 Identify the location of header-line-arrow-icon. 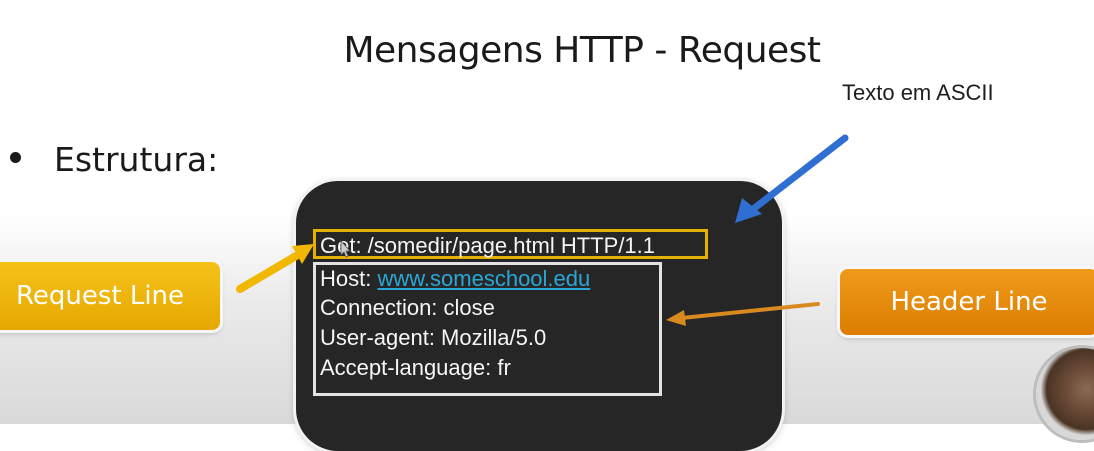
(750, 311).